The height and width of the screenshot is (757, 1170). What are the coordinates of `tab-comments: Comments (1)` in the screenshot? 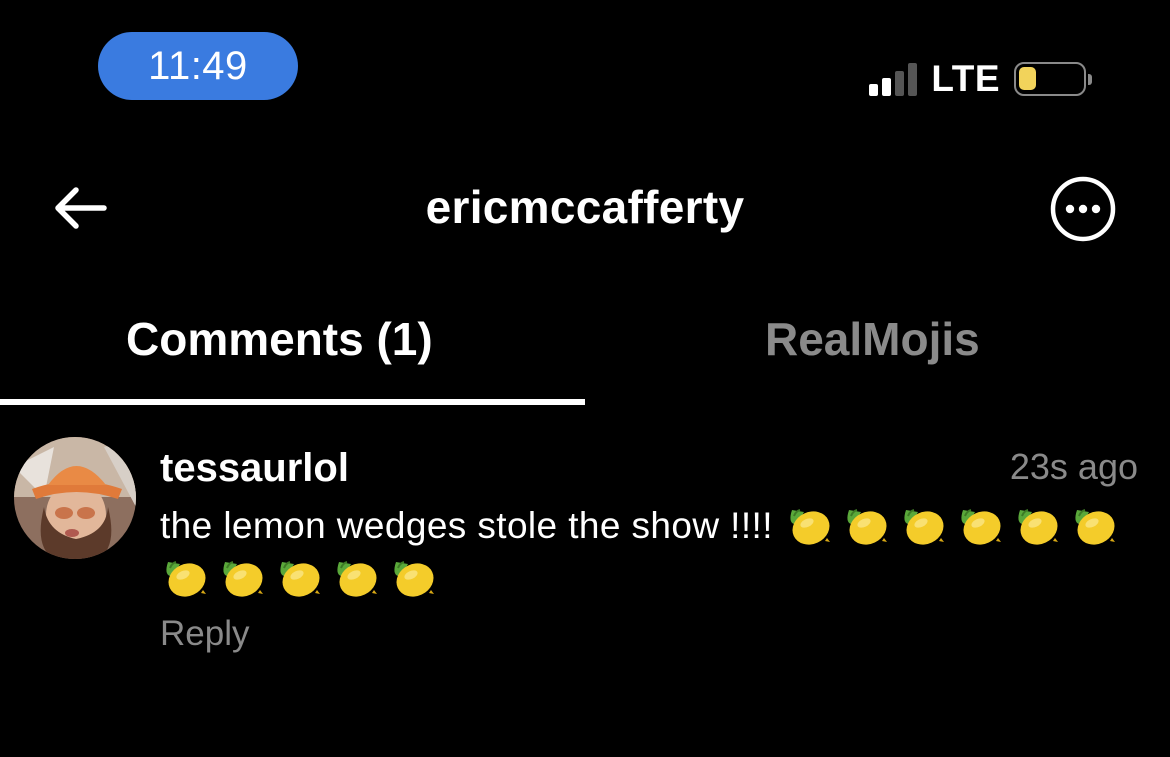 It's located at (279, 339).